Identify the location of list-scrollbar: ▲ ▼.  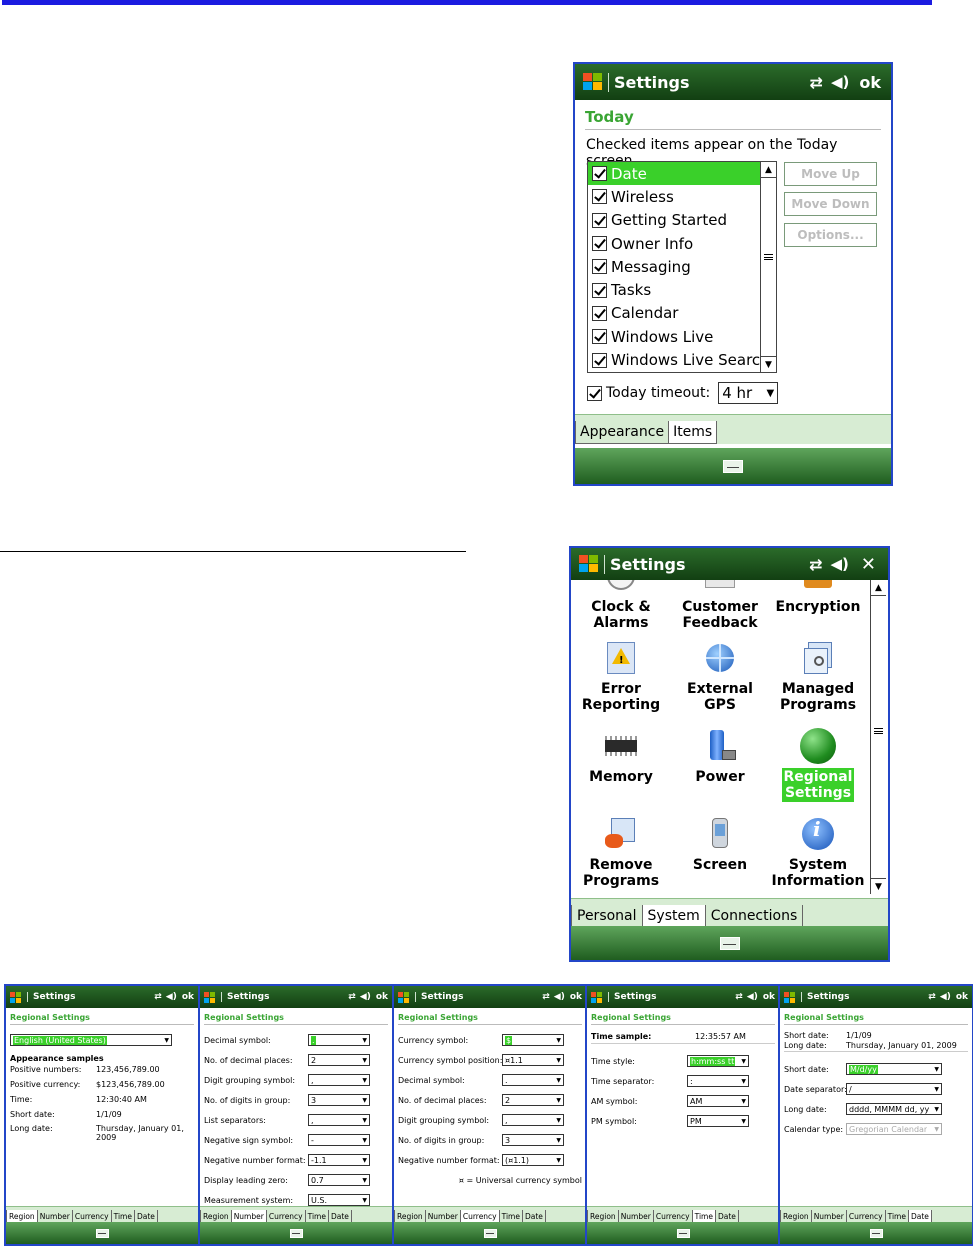
(768, 267).